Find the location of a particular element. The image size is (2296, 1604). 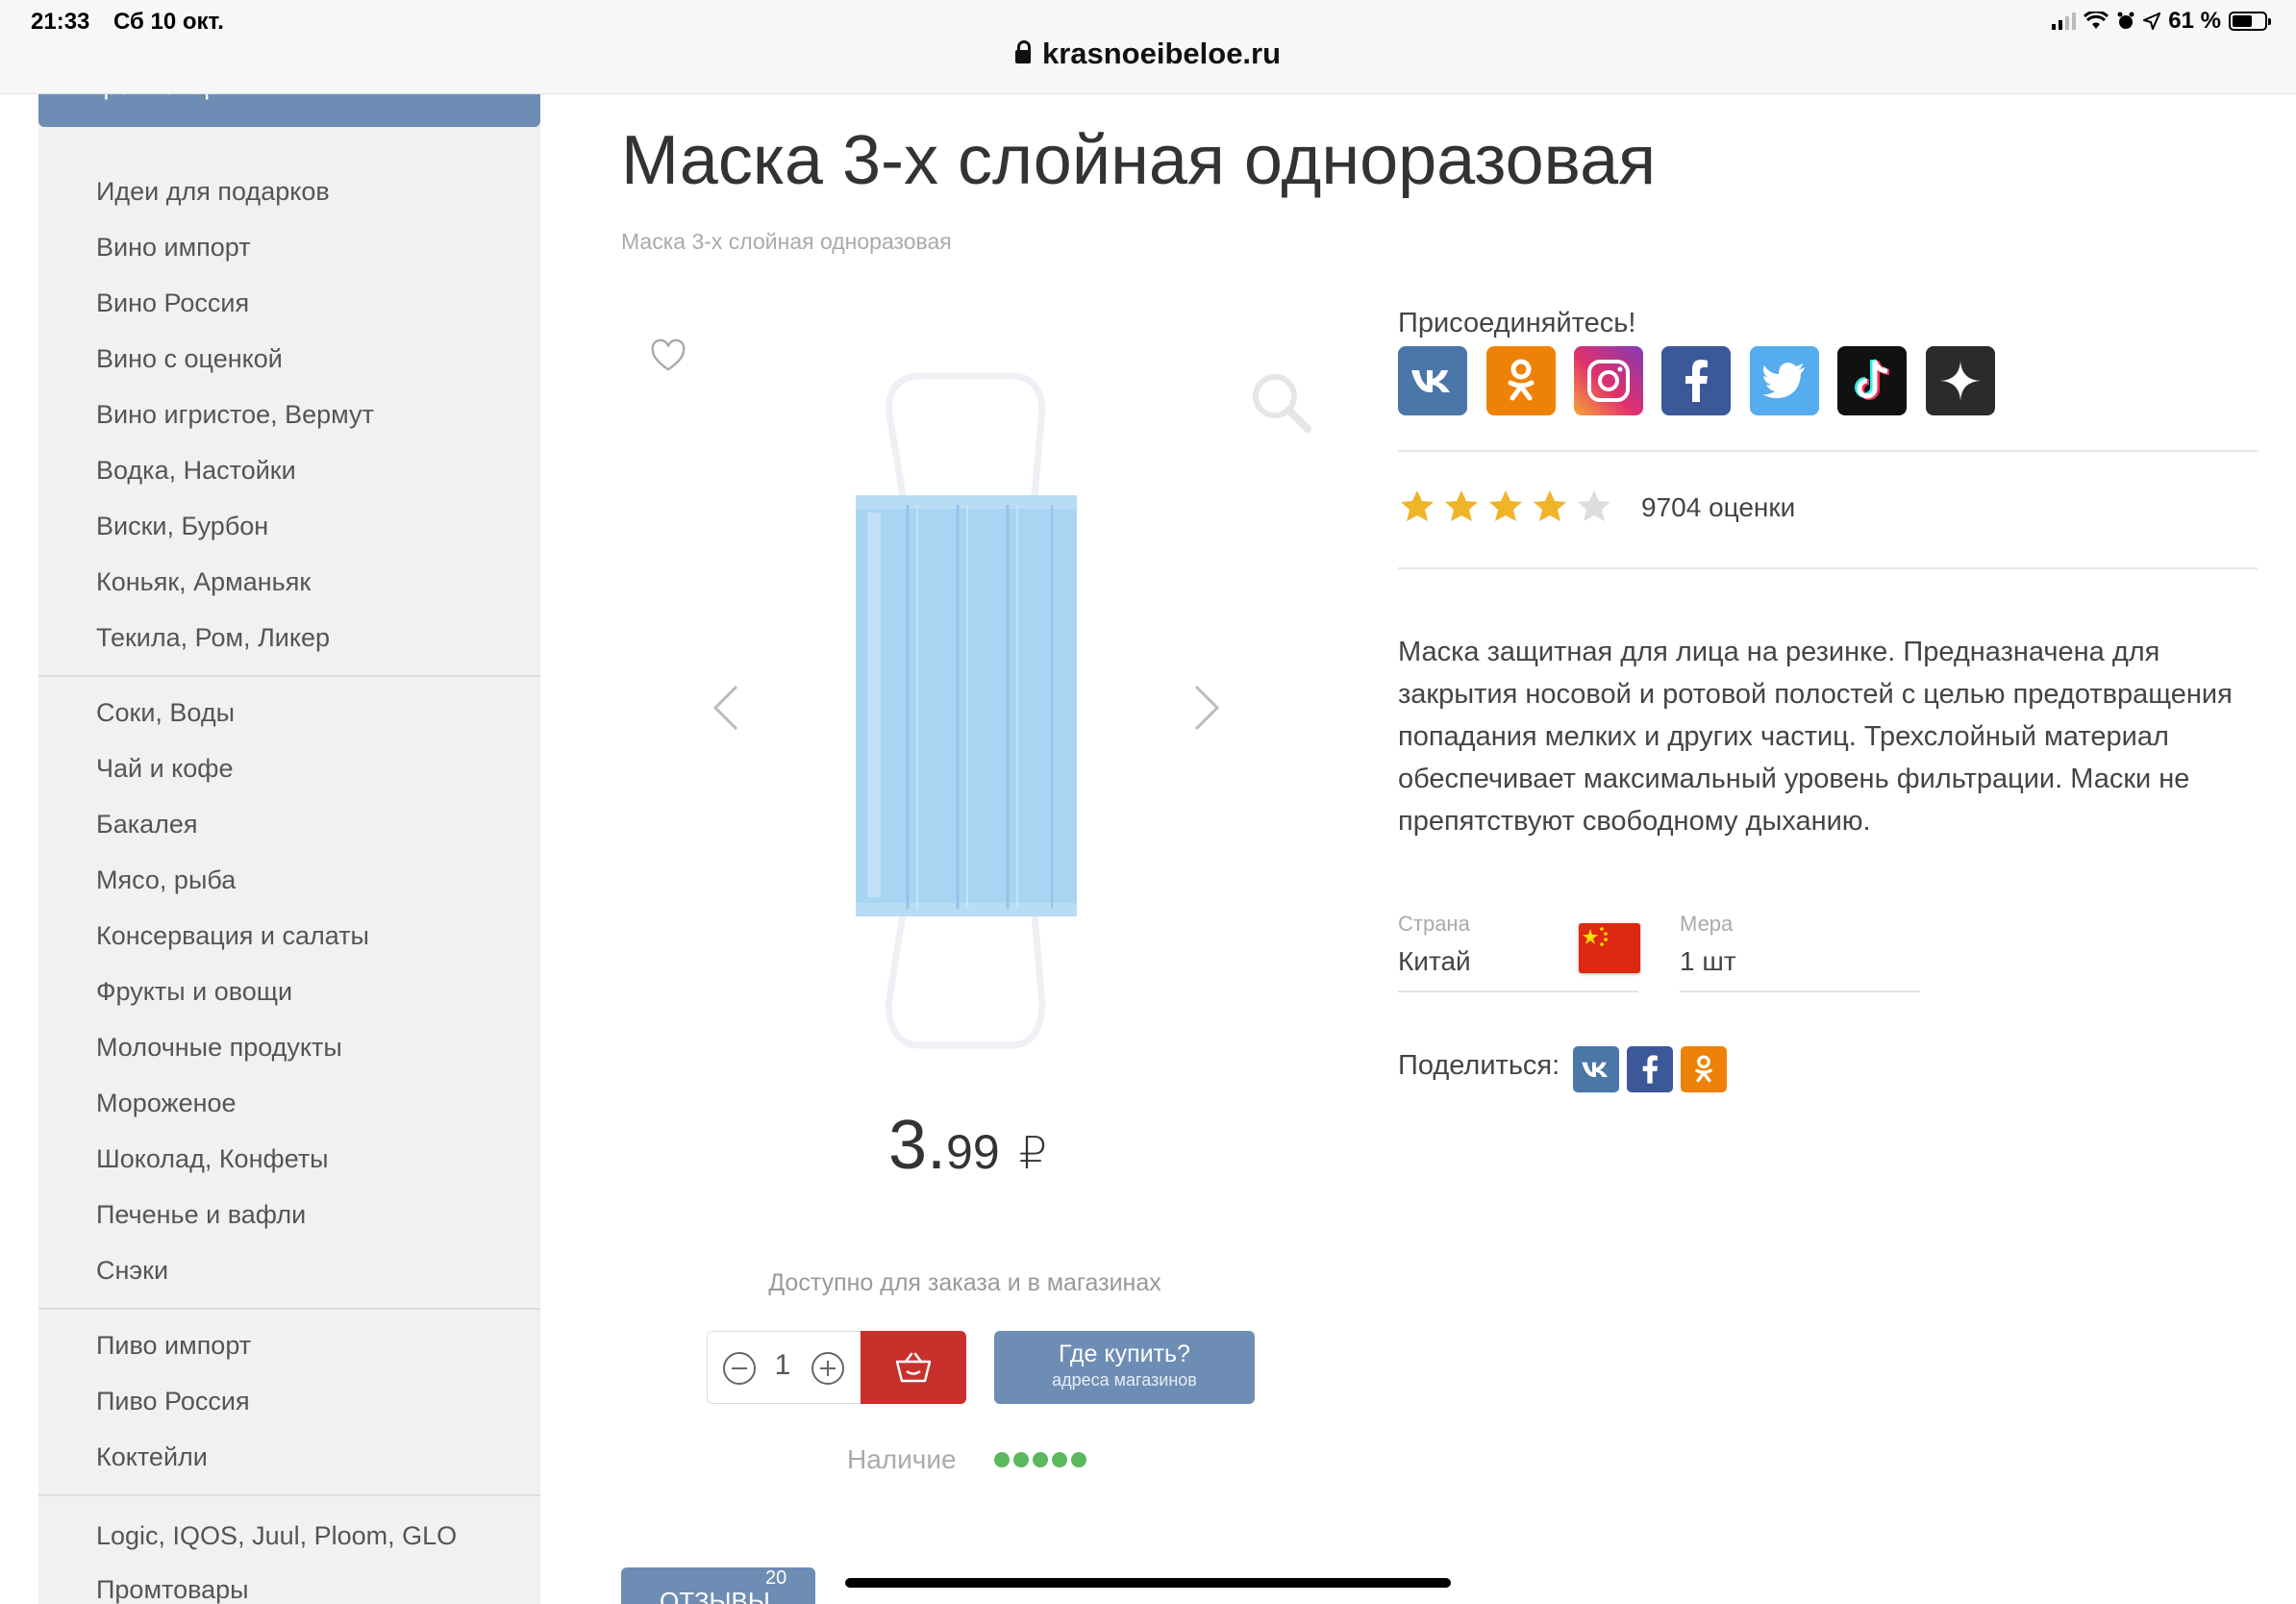

availability-text: Доступно для заказа и в магазинах is located at coordinates (964, 1282).